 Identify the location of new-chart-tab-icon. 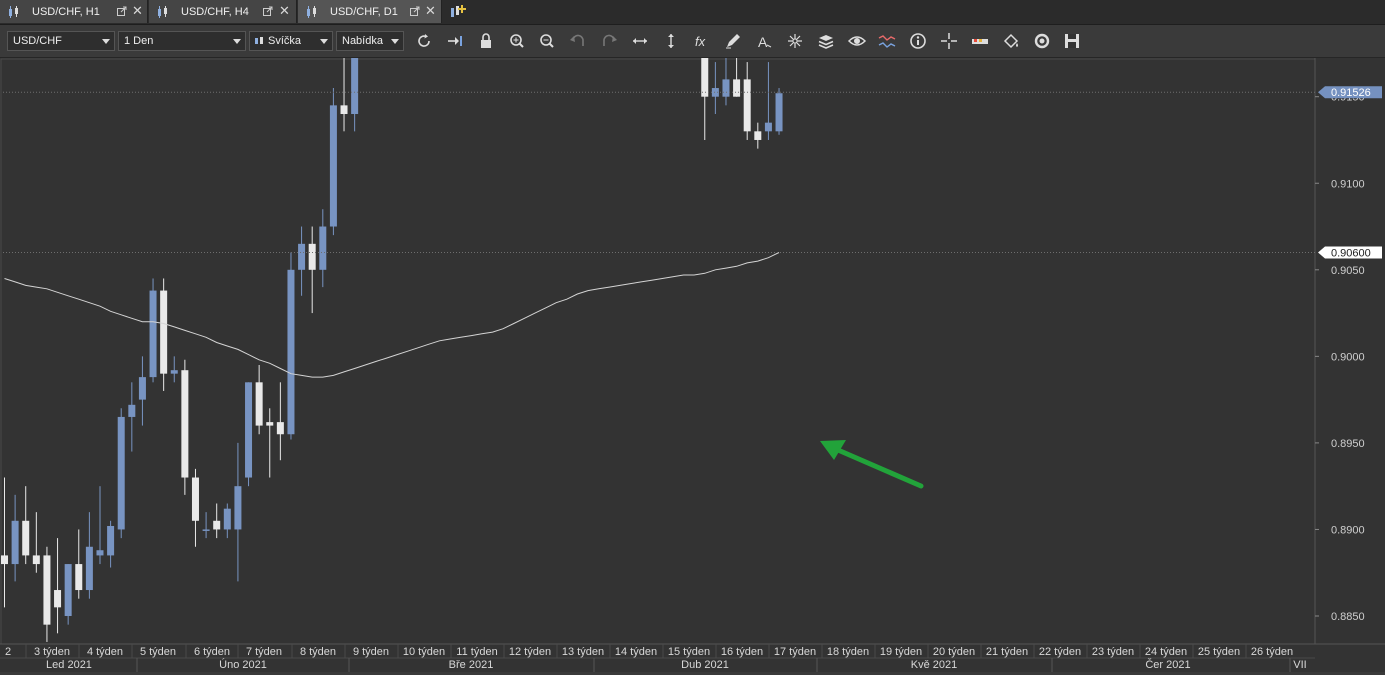
(458, 12).